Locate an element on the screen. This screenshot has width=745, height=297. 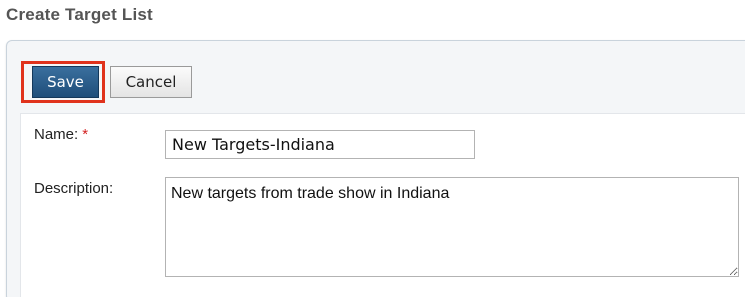
name-label-text: Name: is located at coordinates (56, 134).